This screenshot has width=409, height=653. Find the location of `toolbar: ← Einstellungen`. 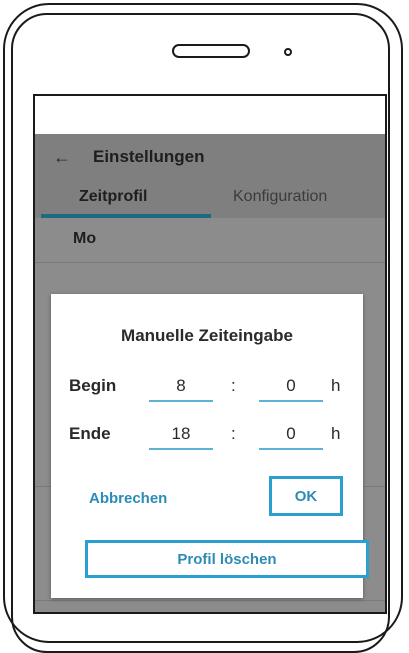

toolbar: ← Einstellungen is located at coordinates (210, 157).